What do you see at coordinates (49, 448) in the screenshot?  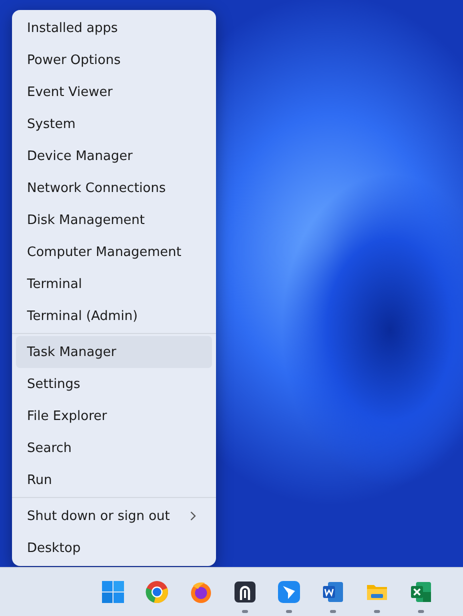 I see `menu-item-label: Search` at bounding box center [49, 448].